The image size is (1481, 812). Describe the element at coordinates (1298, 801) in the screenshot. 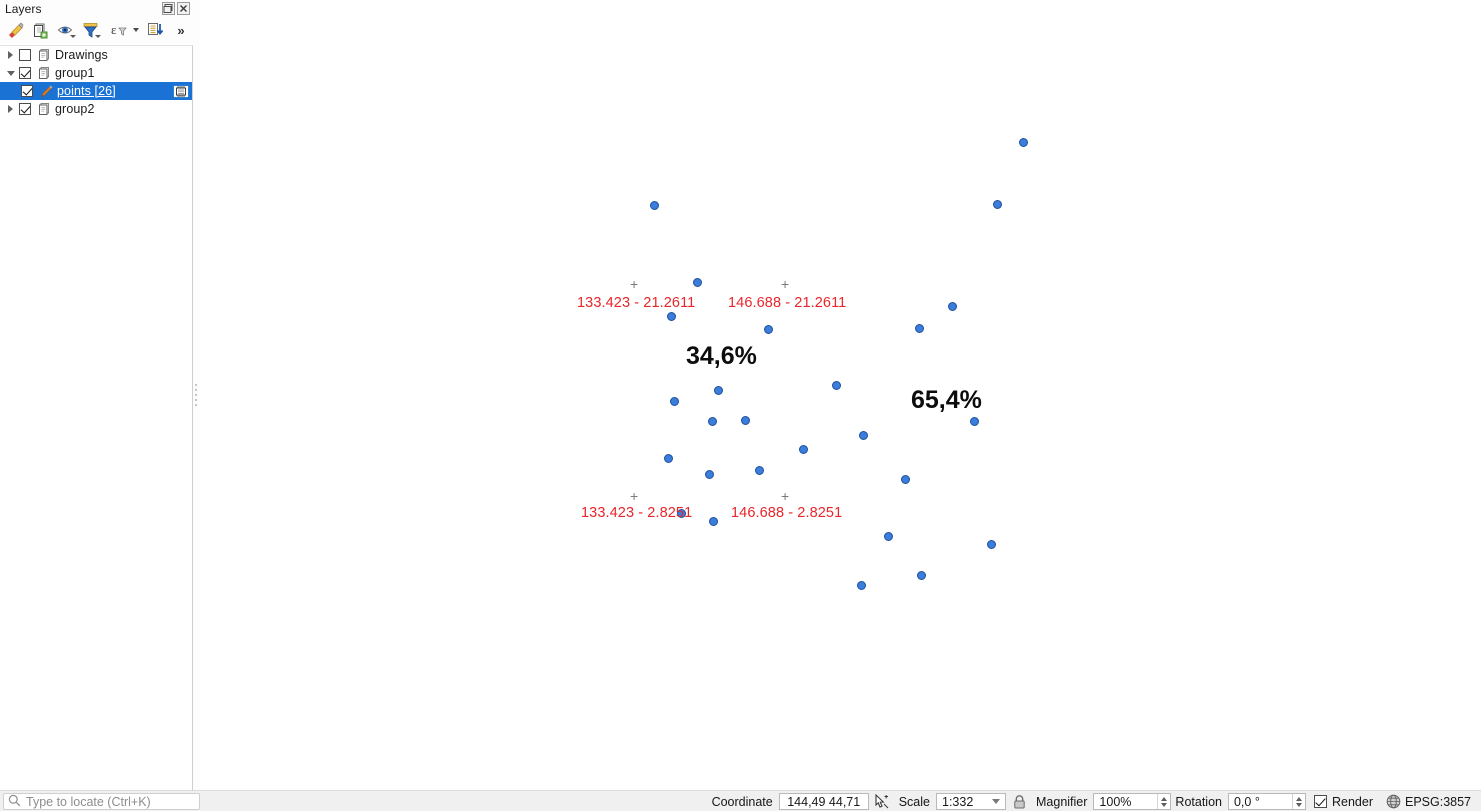

I see `rotation-stepper` at that location.